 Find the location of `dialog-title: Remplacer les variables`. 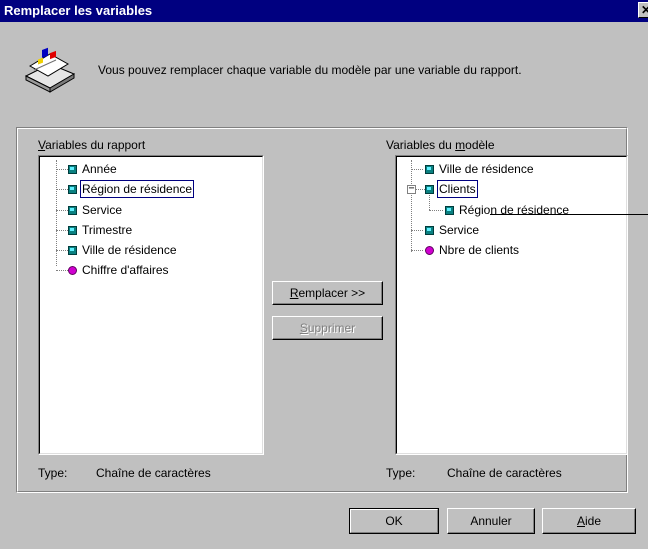

dialog-title: Remplacer les variables is located at coordinates (78, 10).